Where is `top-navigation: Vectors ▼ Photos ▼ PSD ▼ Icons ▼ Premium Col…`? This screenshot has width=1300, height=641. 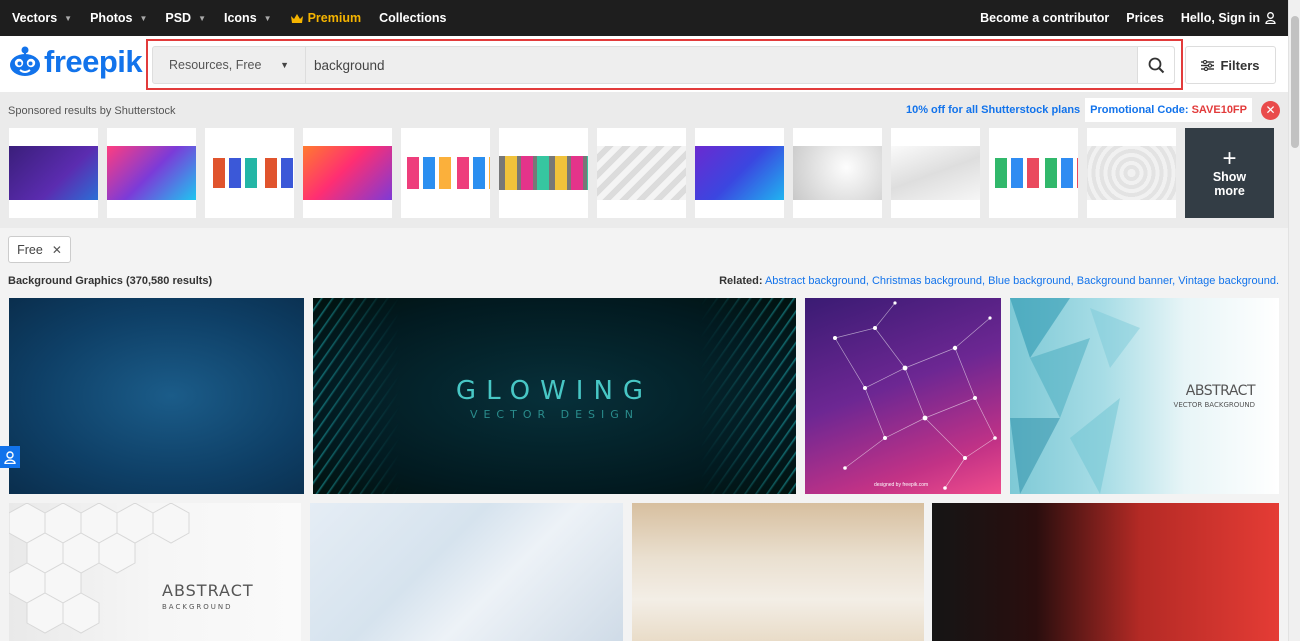
top-navigation: Vectors ▼ Photos ▼ PSD ▼ Icons ▼ Premium Col… is located at coordinates (644, 18).